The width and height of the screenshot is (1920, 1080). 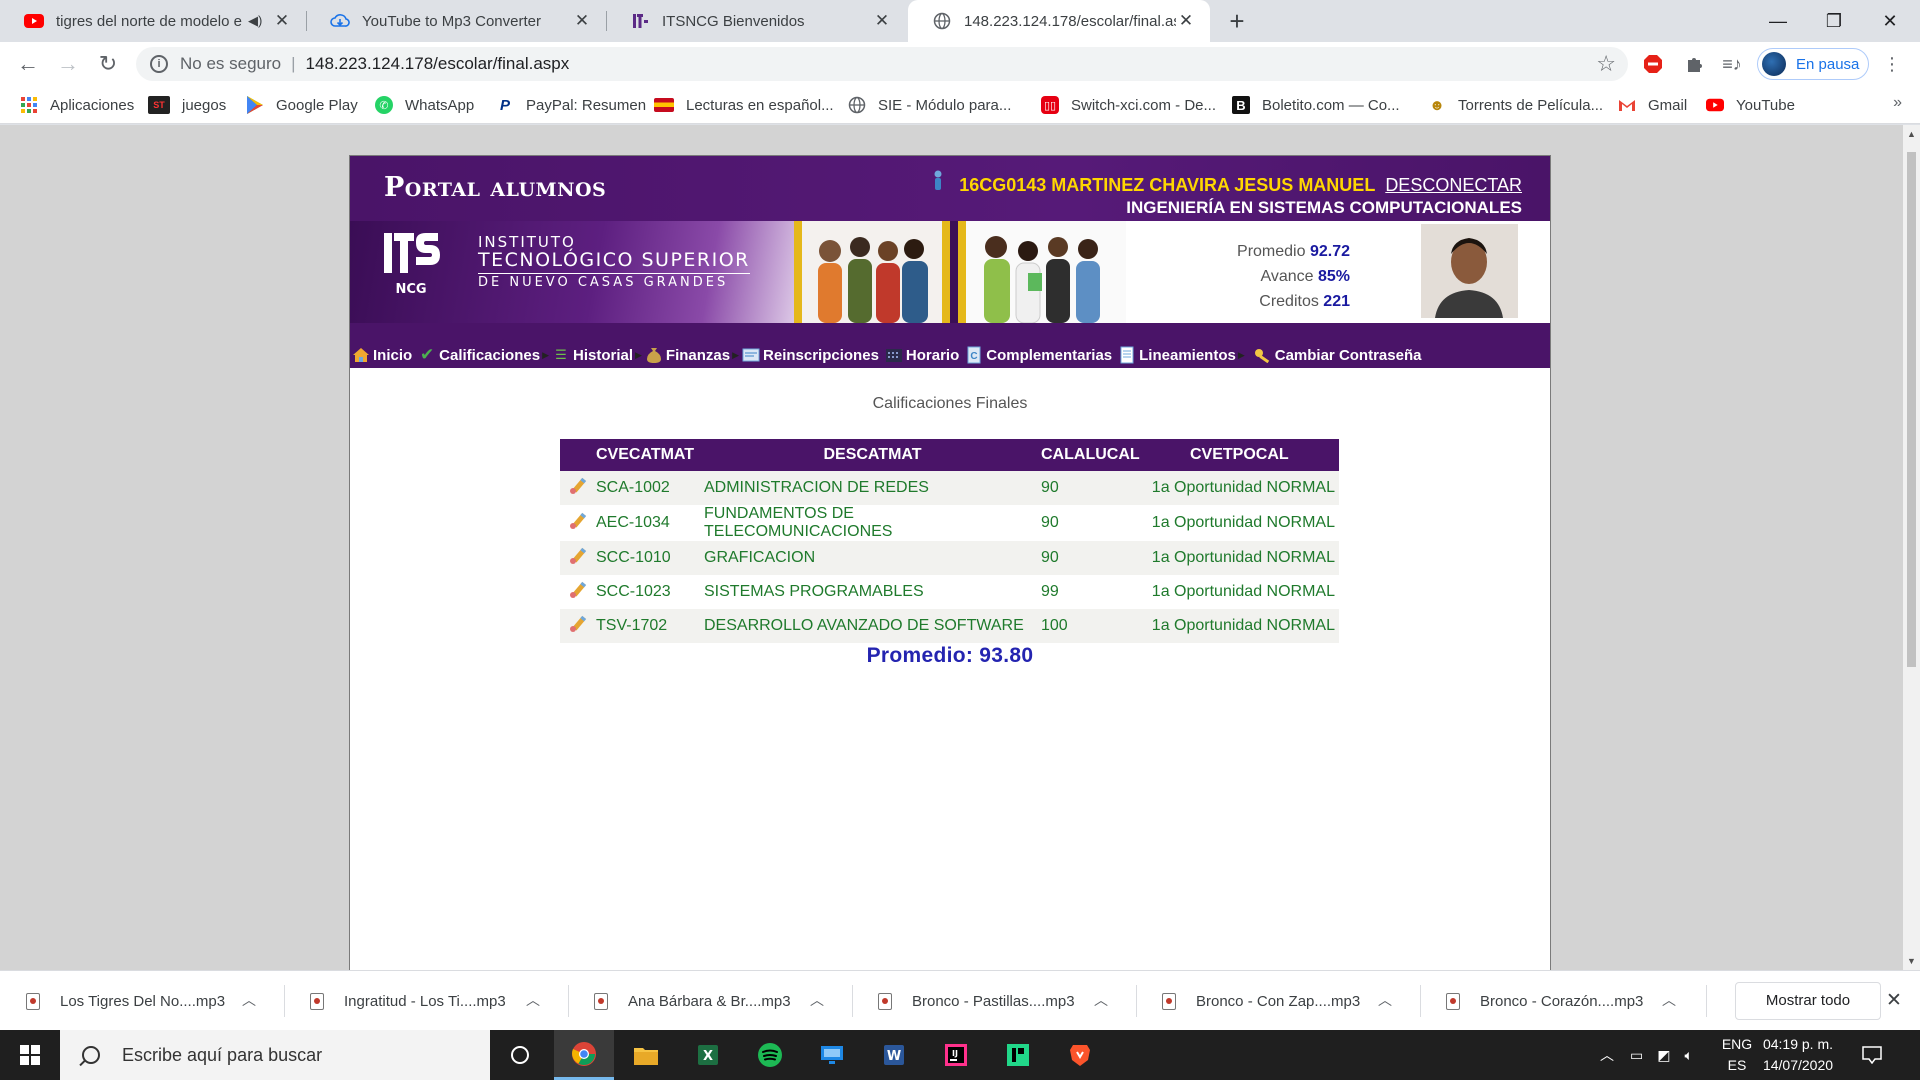 What do you see at coordinates (956, 1055) in the screenshot?
I see `jetbrains-icon: IJ` at bounding box center [956, 1055].